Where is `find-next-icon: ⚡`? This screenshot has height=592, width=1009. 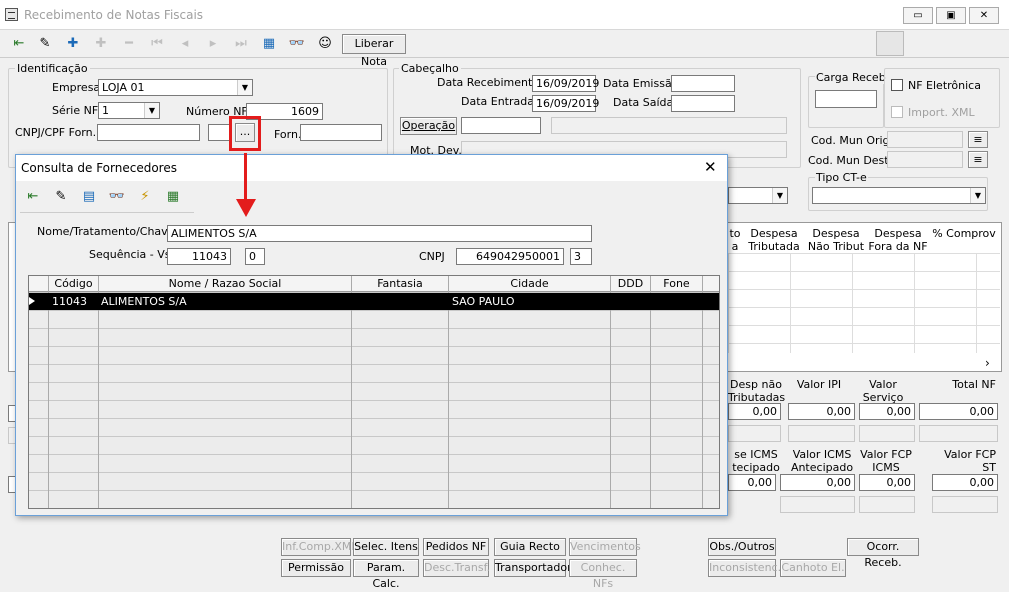
find-next-icon: ⚡ is located at coordinates (145, 197).